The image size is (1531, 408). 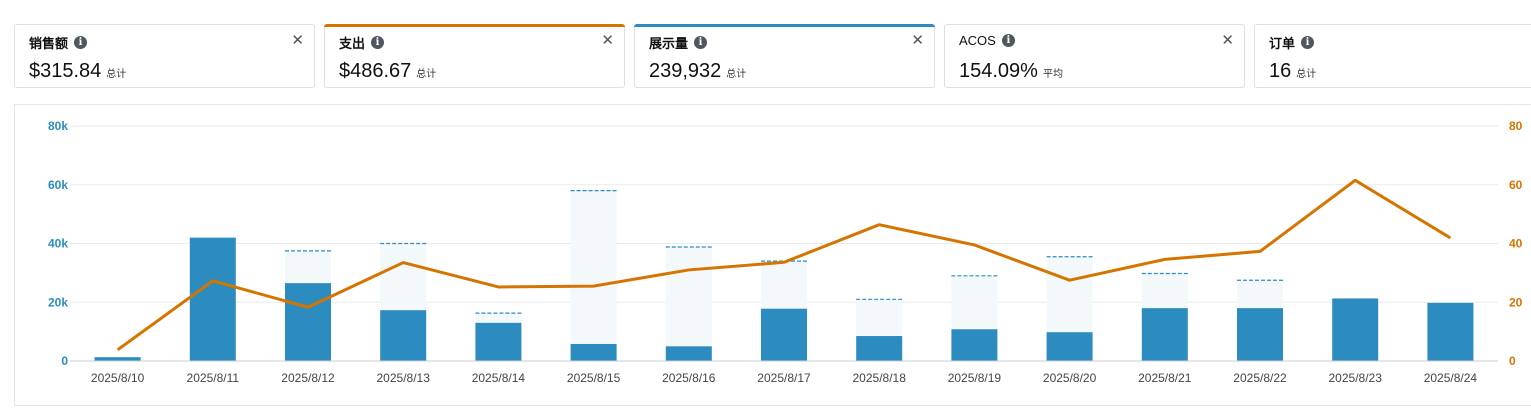 What do you see at coordinates (784, 56) in the screenshot?
I see `metric-card-2: 展示量 i ✕ 239,932 总计` at bounding box center [784, 56].